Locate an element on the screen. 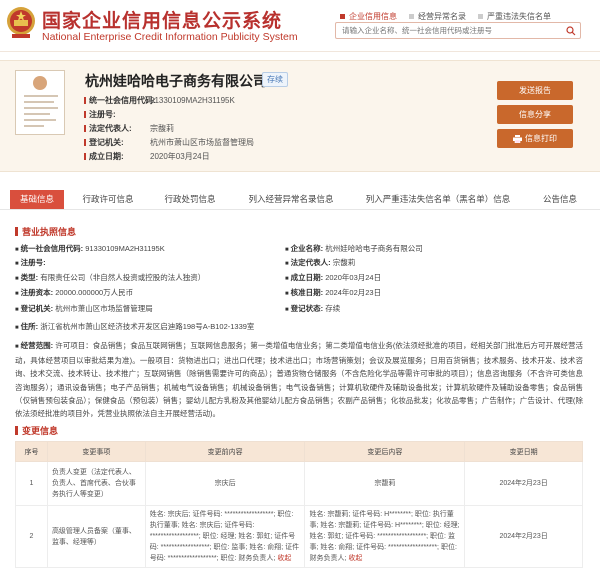  license-item: 住所: 浙江省杭州市萧山区经济技术开发区启迪路198号A-B102-1339室 is located at coordinates (134, 326).